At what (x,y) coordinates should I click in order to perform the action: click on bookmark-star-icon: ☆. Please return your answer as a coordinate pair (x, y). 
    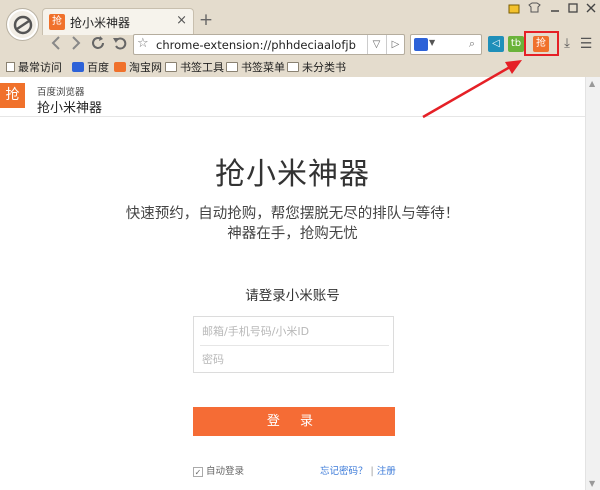
    Looking at the image, I should click on (143, 43).